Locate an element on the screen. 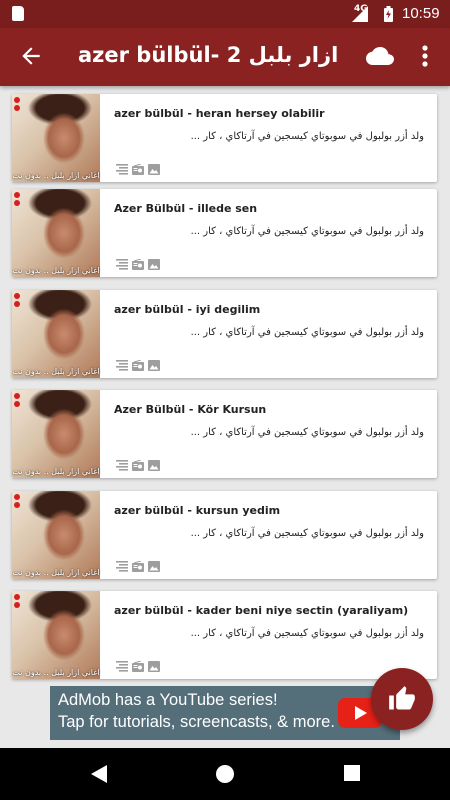  arrow-back-icon is located at coordinates (31, 56).